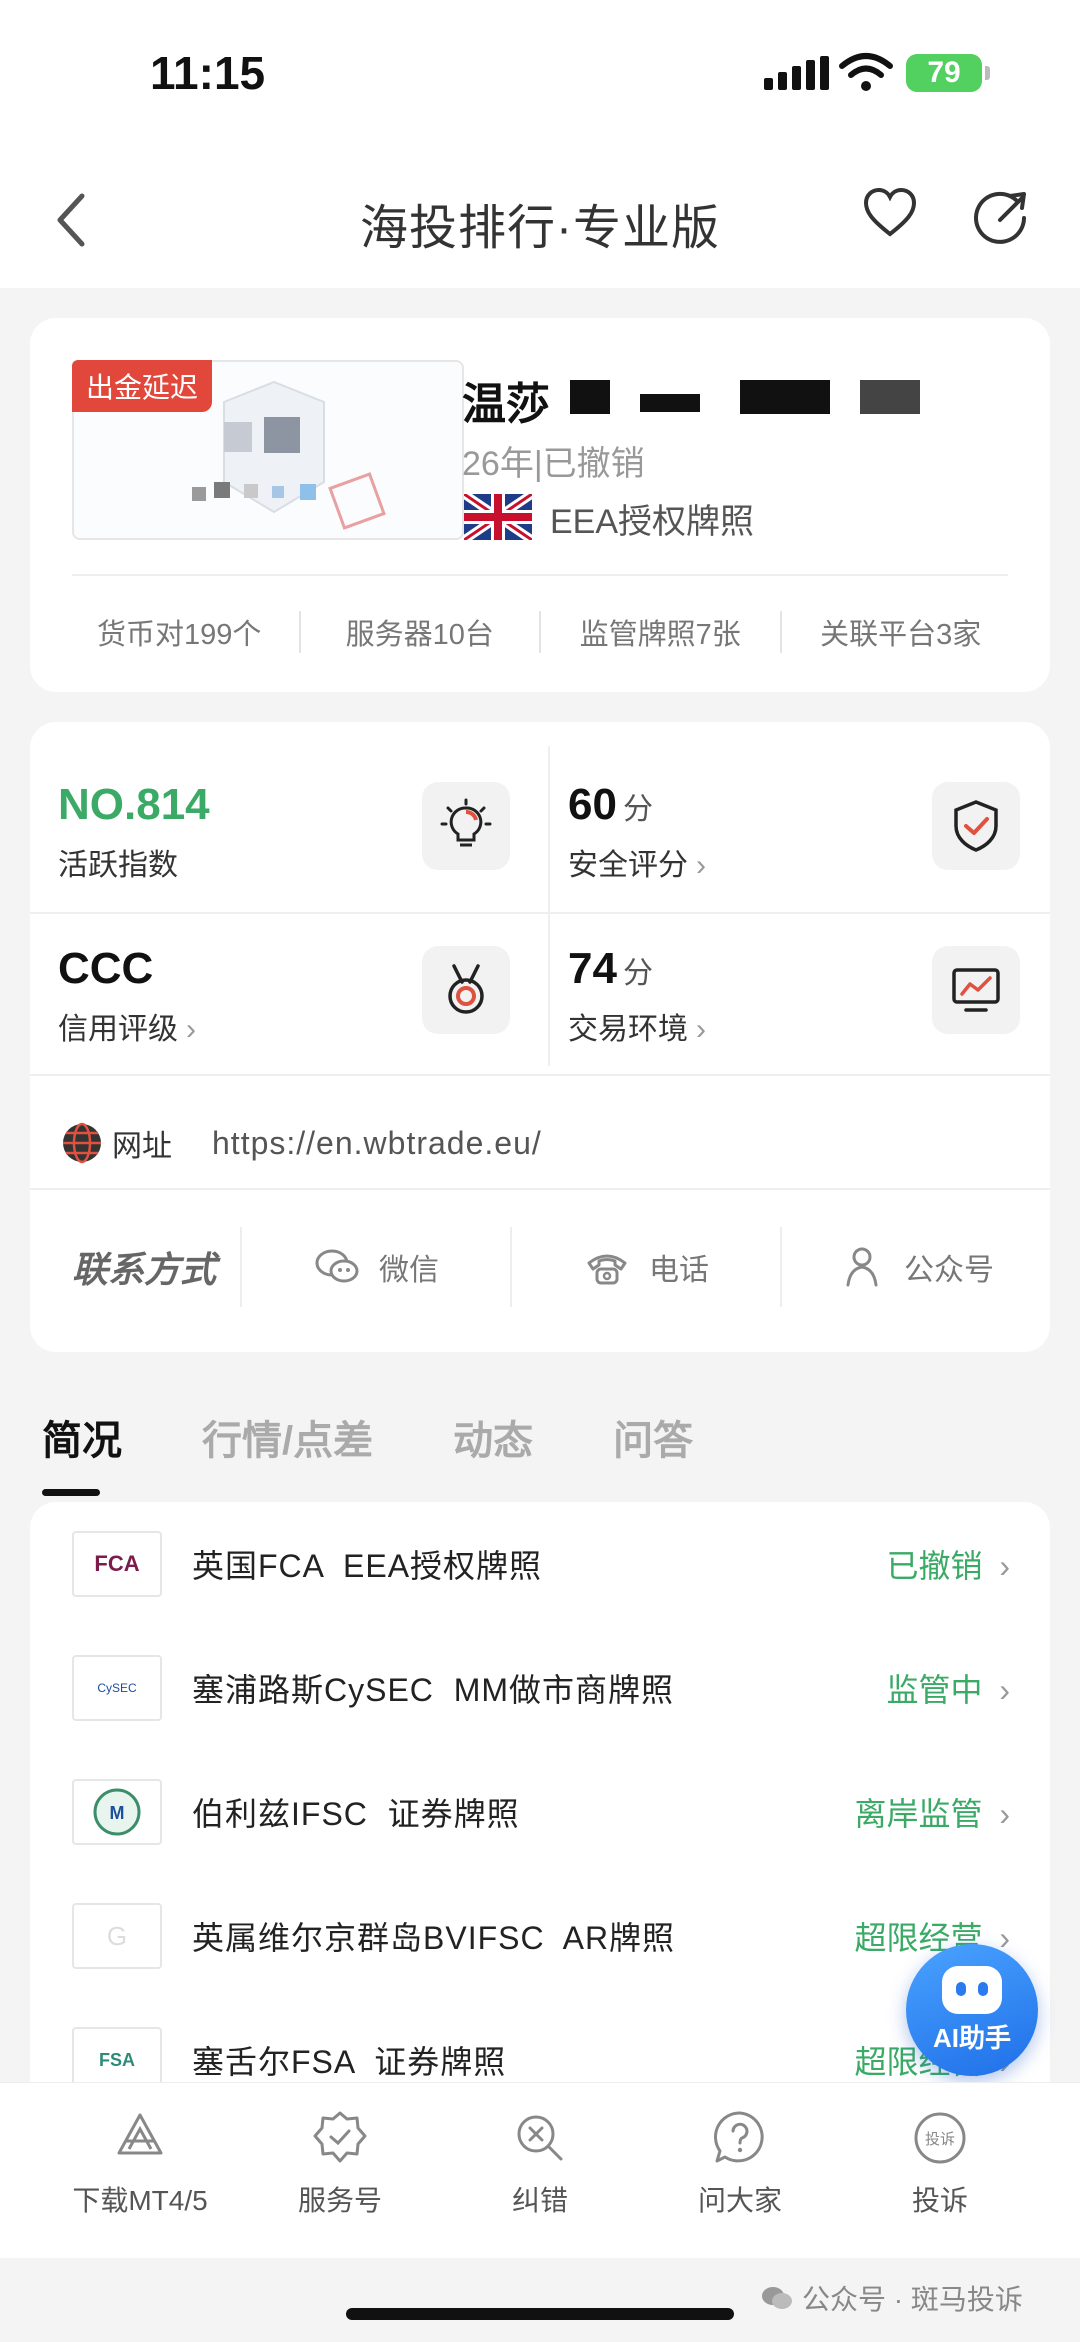  I want to click on fsa-logo-text: FSA, so click(117, 2059).